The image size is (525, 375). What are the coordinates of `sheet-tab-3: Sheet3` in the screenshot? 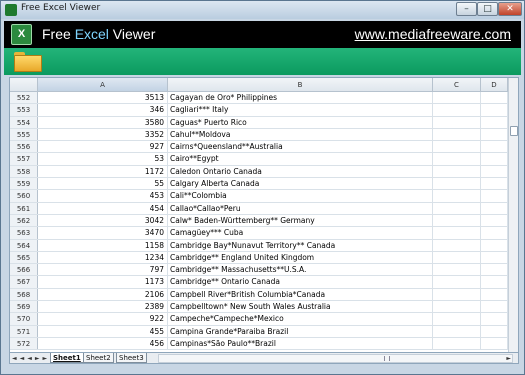 It's located at (131, 358).